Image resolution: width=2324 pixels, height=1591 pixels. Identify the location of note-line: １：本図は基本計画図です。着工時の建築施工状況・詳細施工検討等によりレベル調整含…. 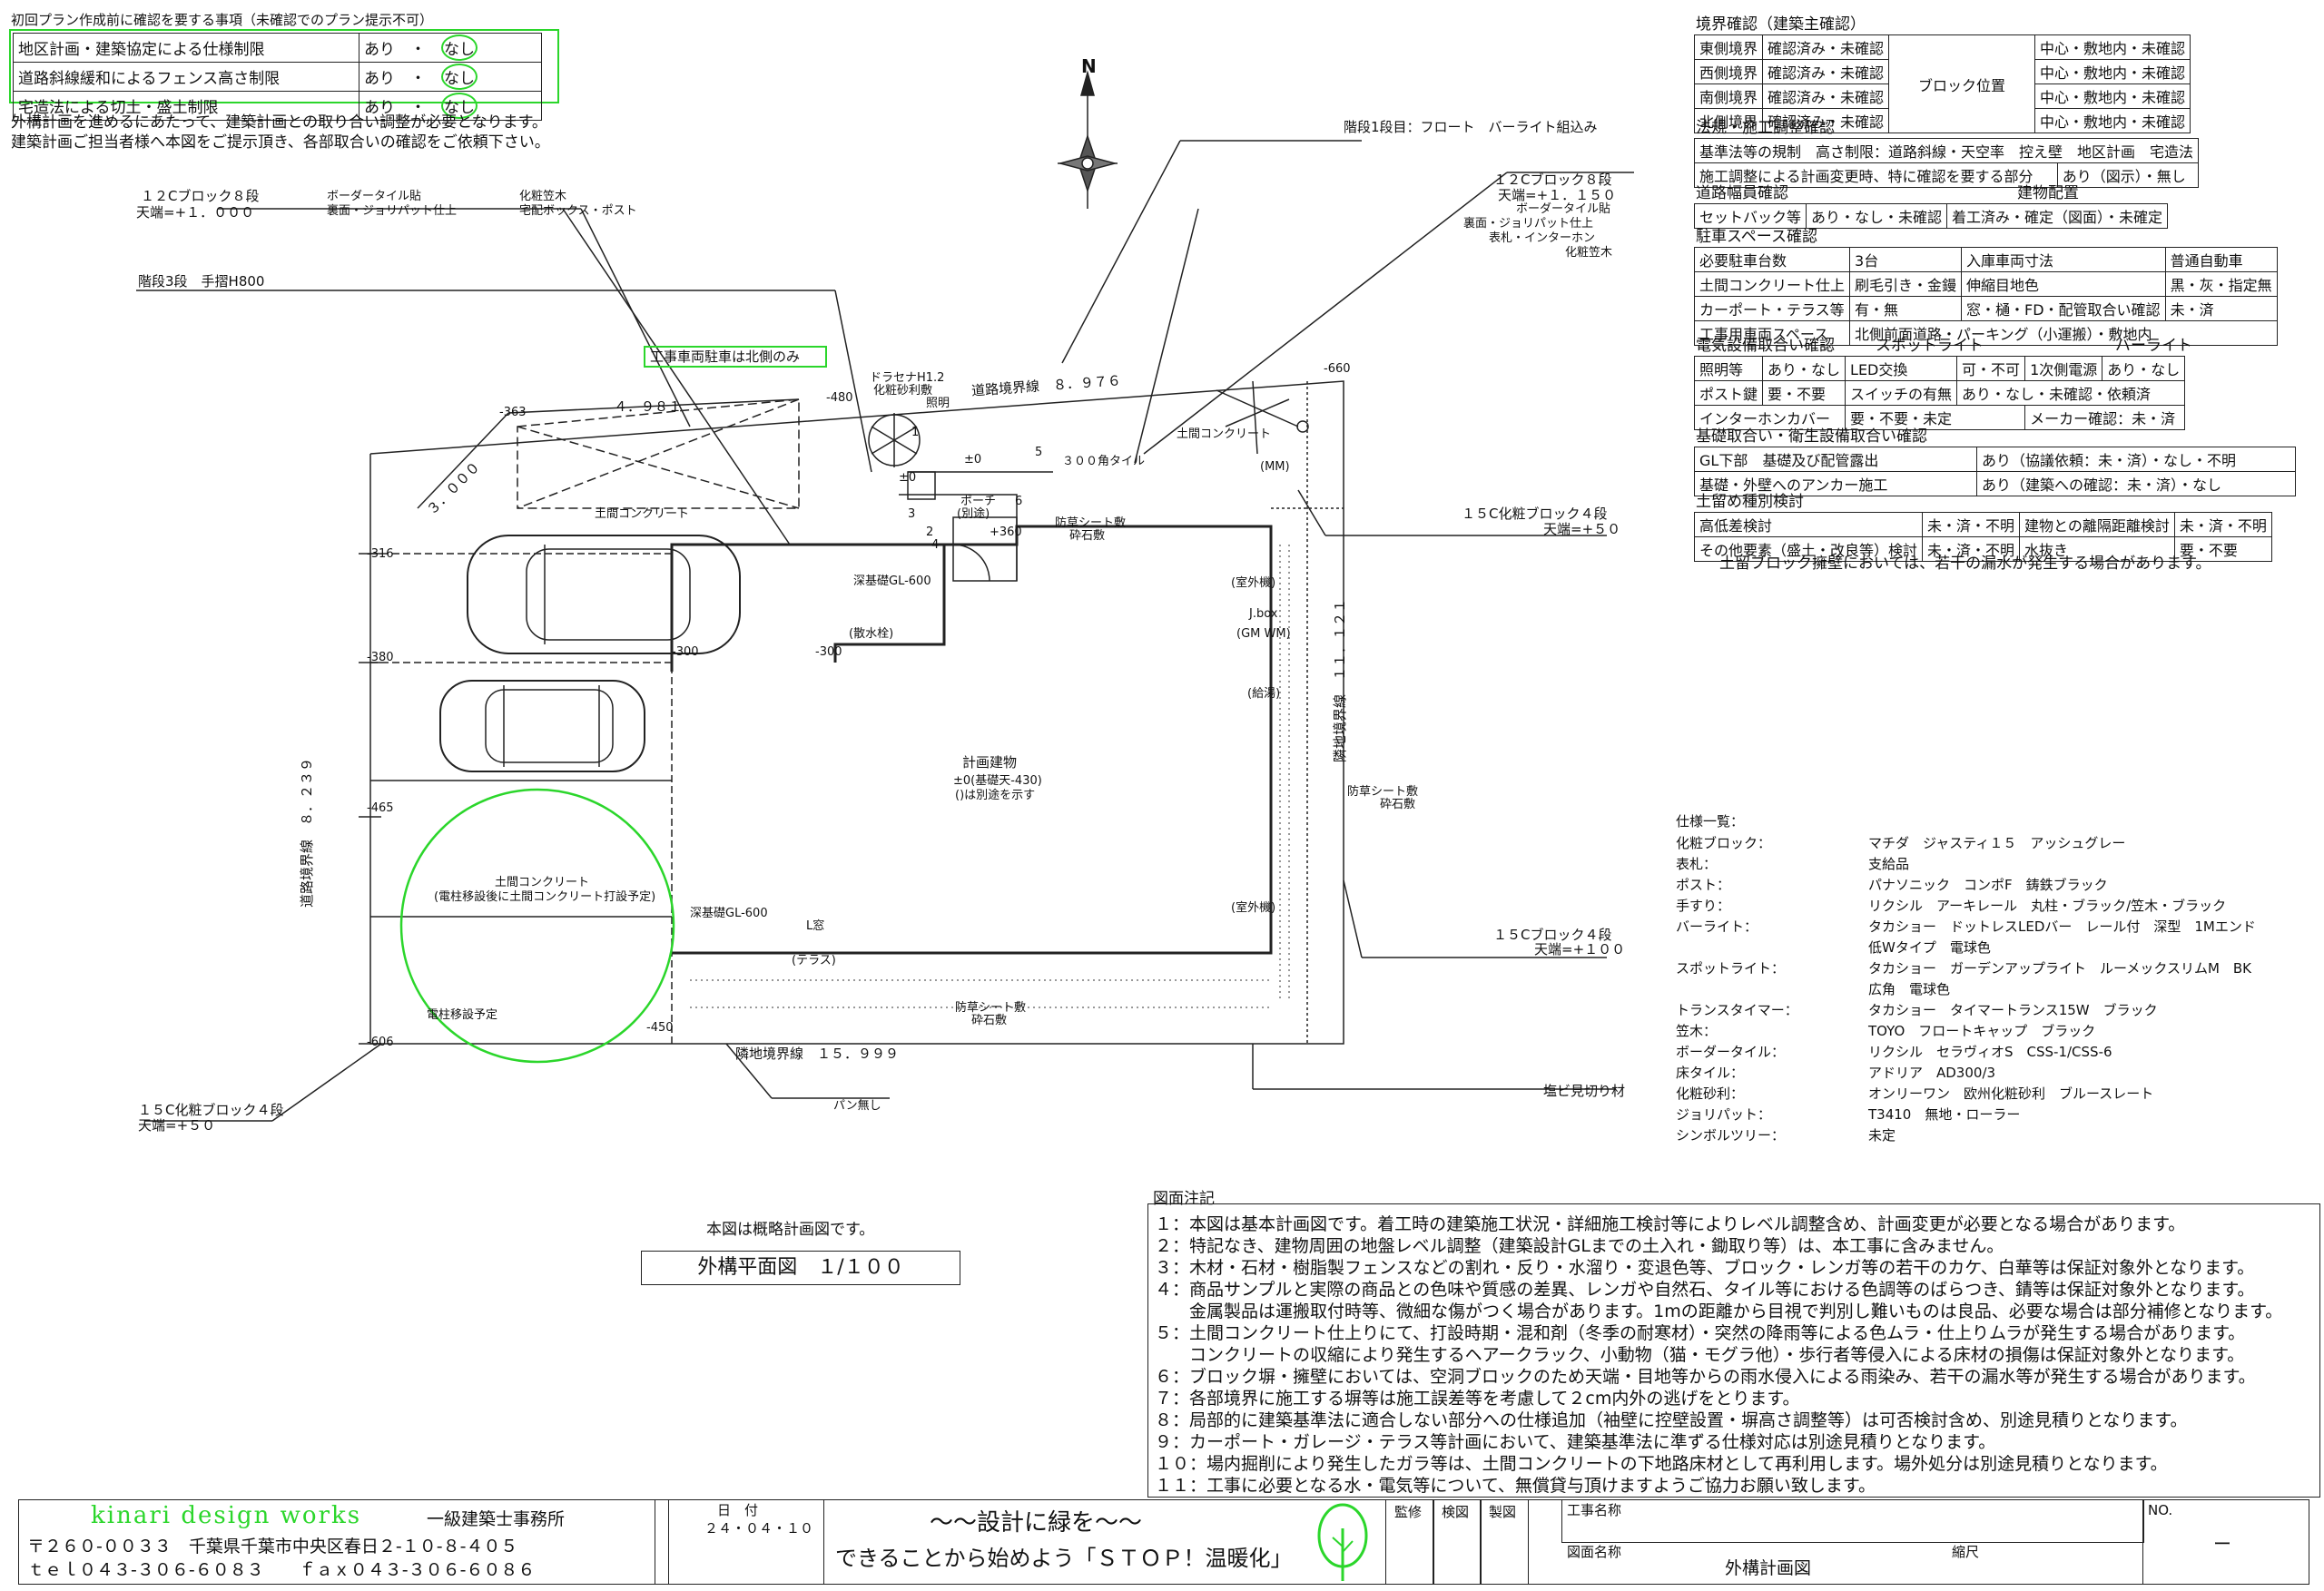
(1670, 1224).